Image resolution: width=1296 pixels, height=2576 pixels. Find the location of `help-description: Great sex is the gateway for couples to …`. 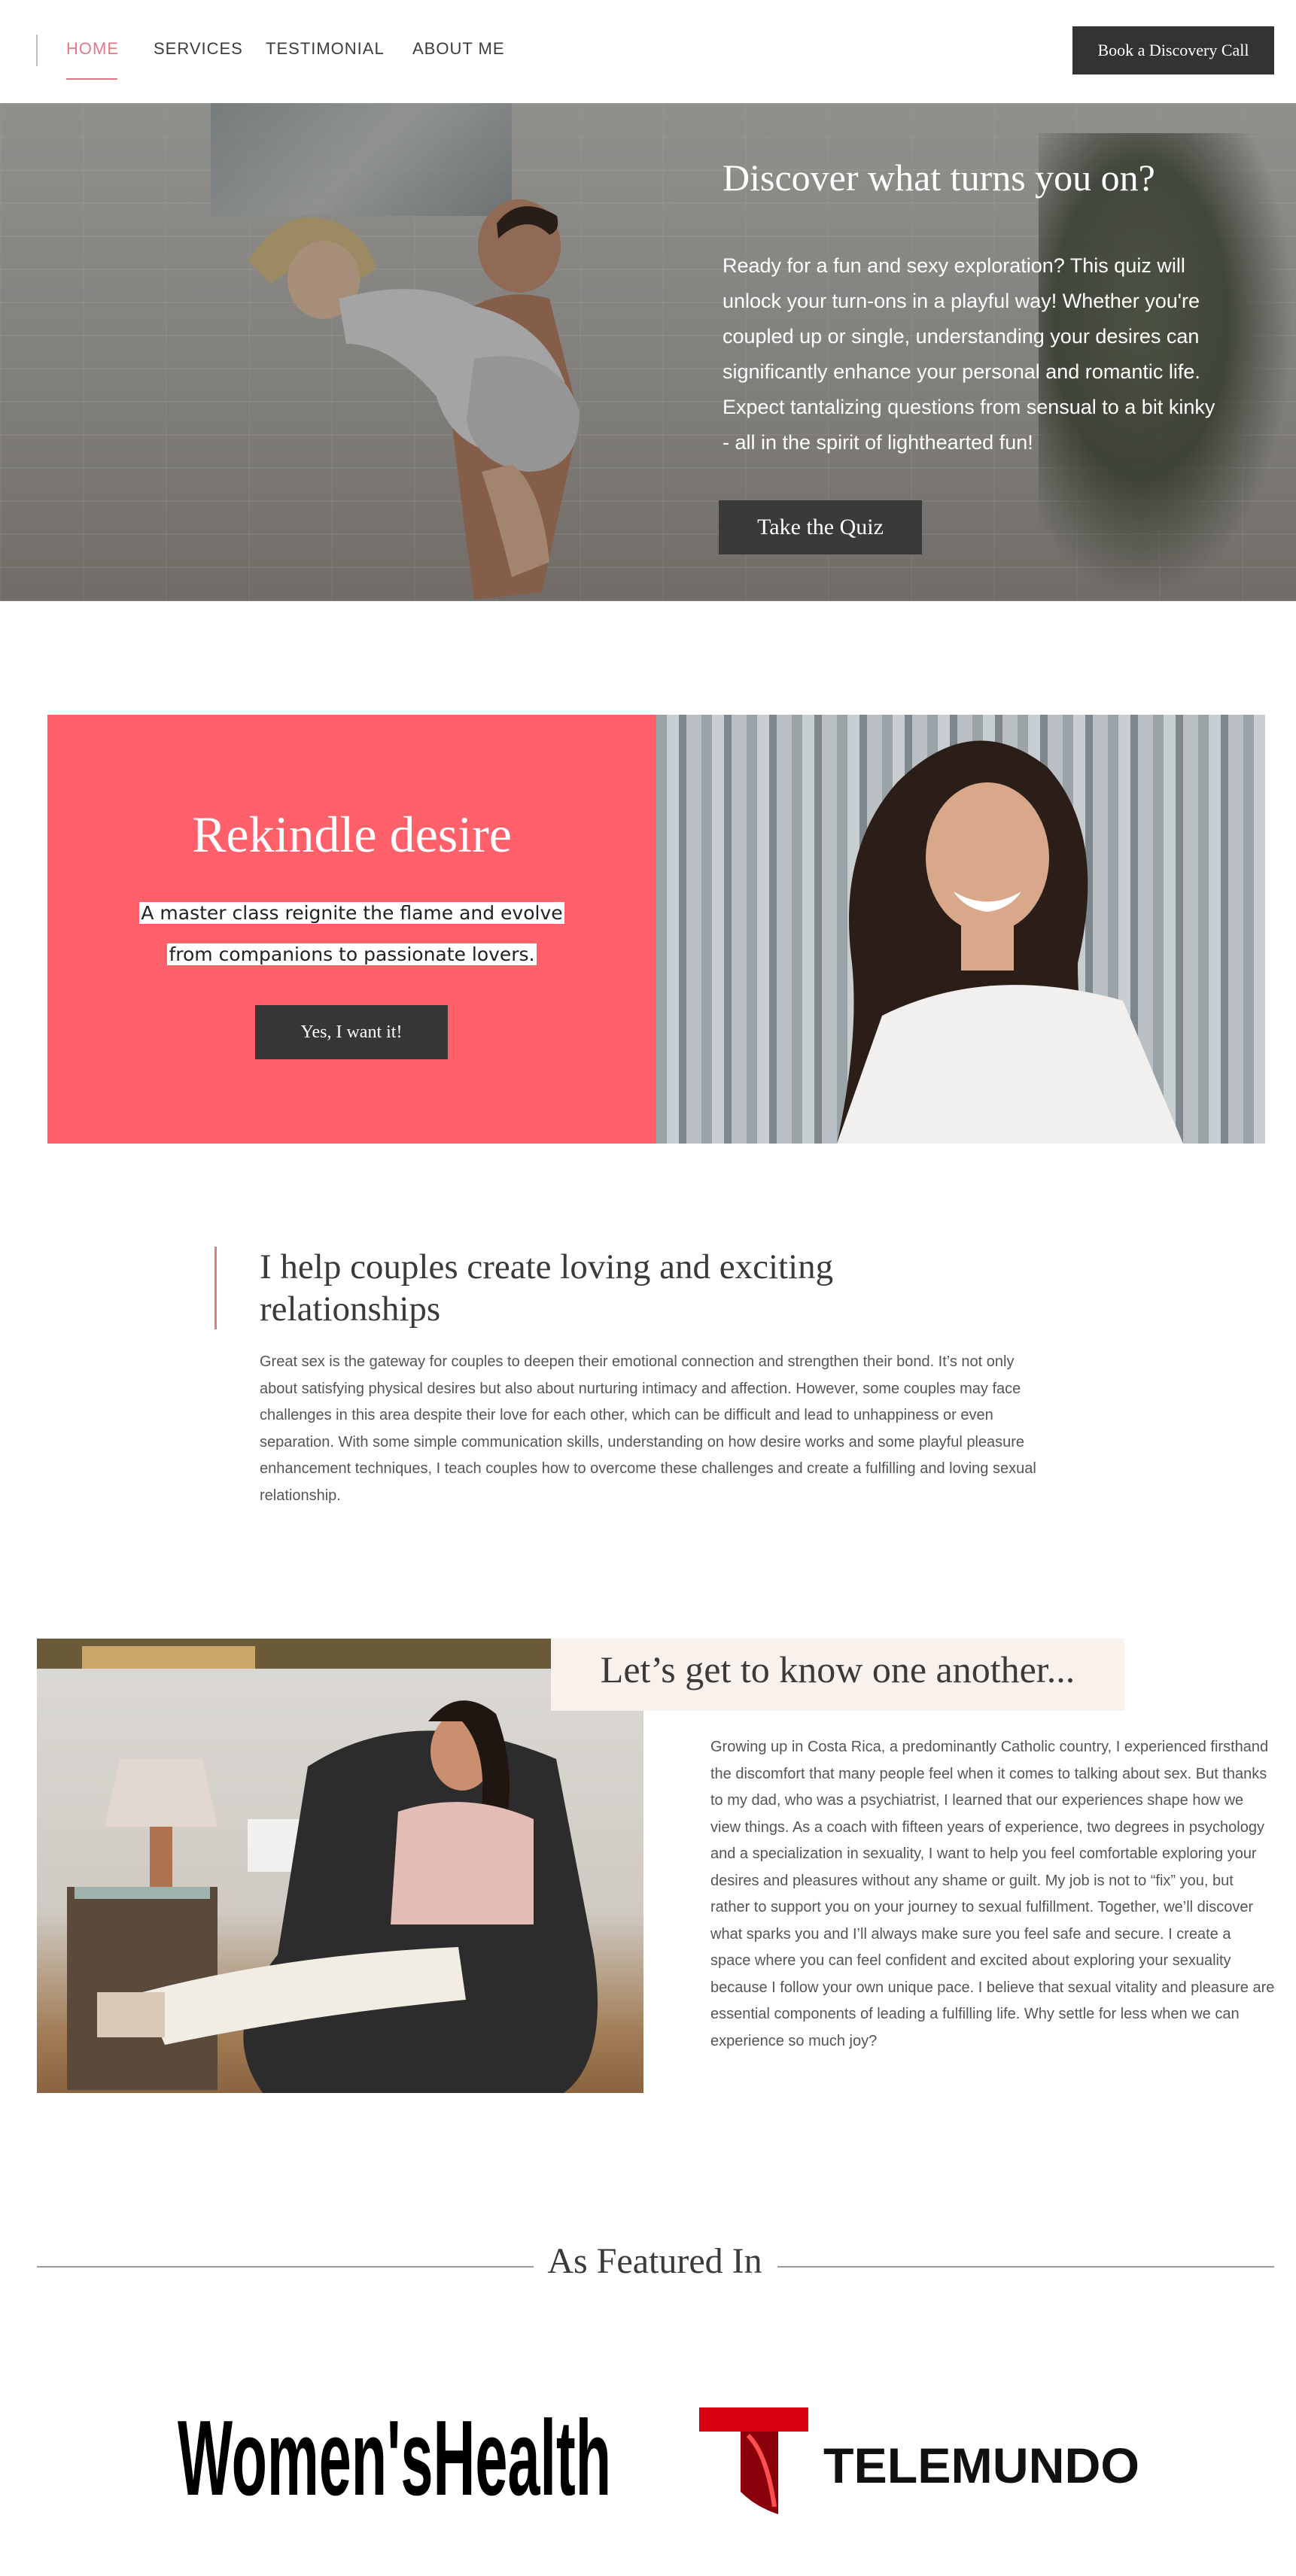

help-description: Great sex is the gateway for couples to … is located at coordinates (648, 1428).